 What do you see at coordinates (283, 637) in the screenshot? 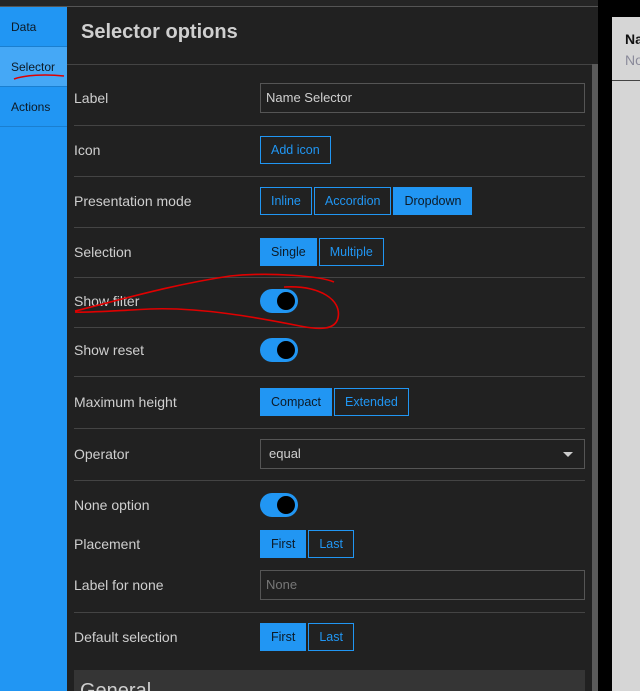
I see `default-first-button: First` at bounding box center [283, 637].